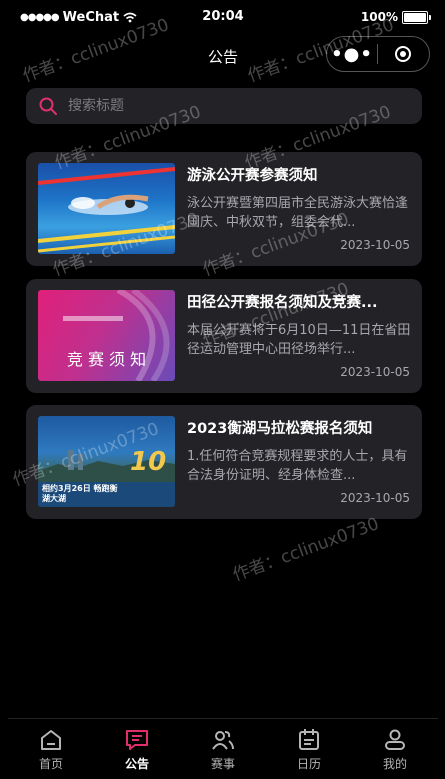 This screenshot has height=779, width=445. I want to click on tab-notice: 公告, so click(137, 749).